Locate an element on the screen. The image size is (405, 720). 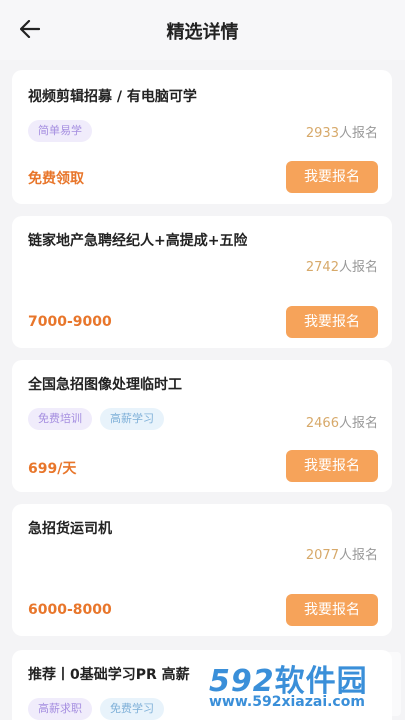
signup-count: 2742人报名 is located at coordinates (342, 265).